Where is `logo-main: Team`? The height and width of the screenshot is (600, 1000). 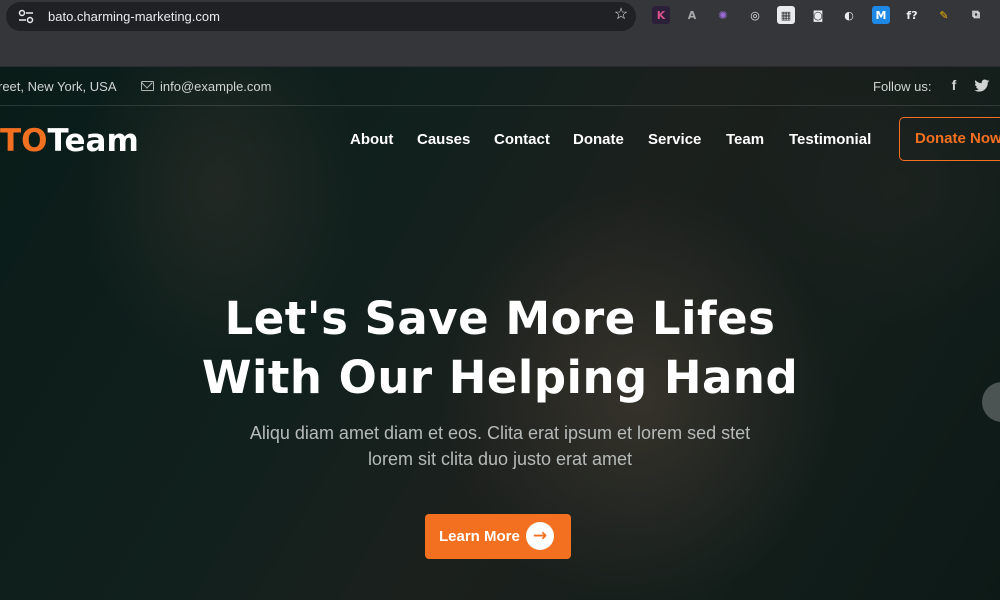
logo-main: Team is located at coordinates (93, 141).